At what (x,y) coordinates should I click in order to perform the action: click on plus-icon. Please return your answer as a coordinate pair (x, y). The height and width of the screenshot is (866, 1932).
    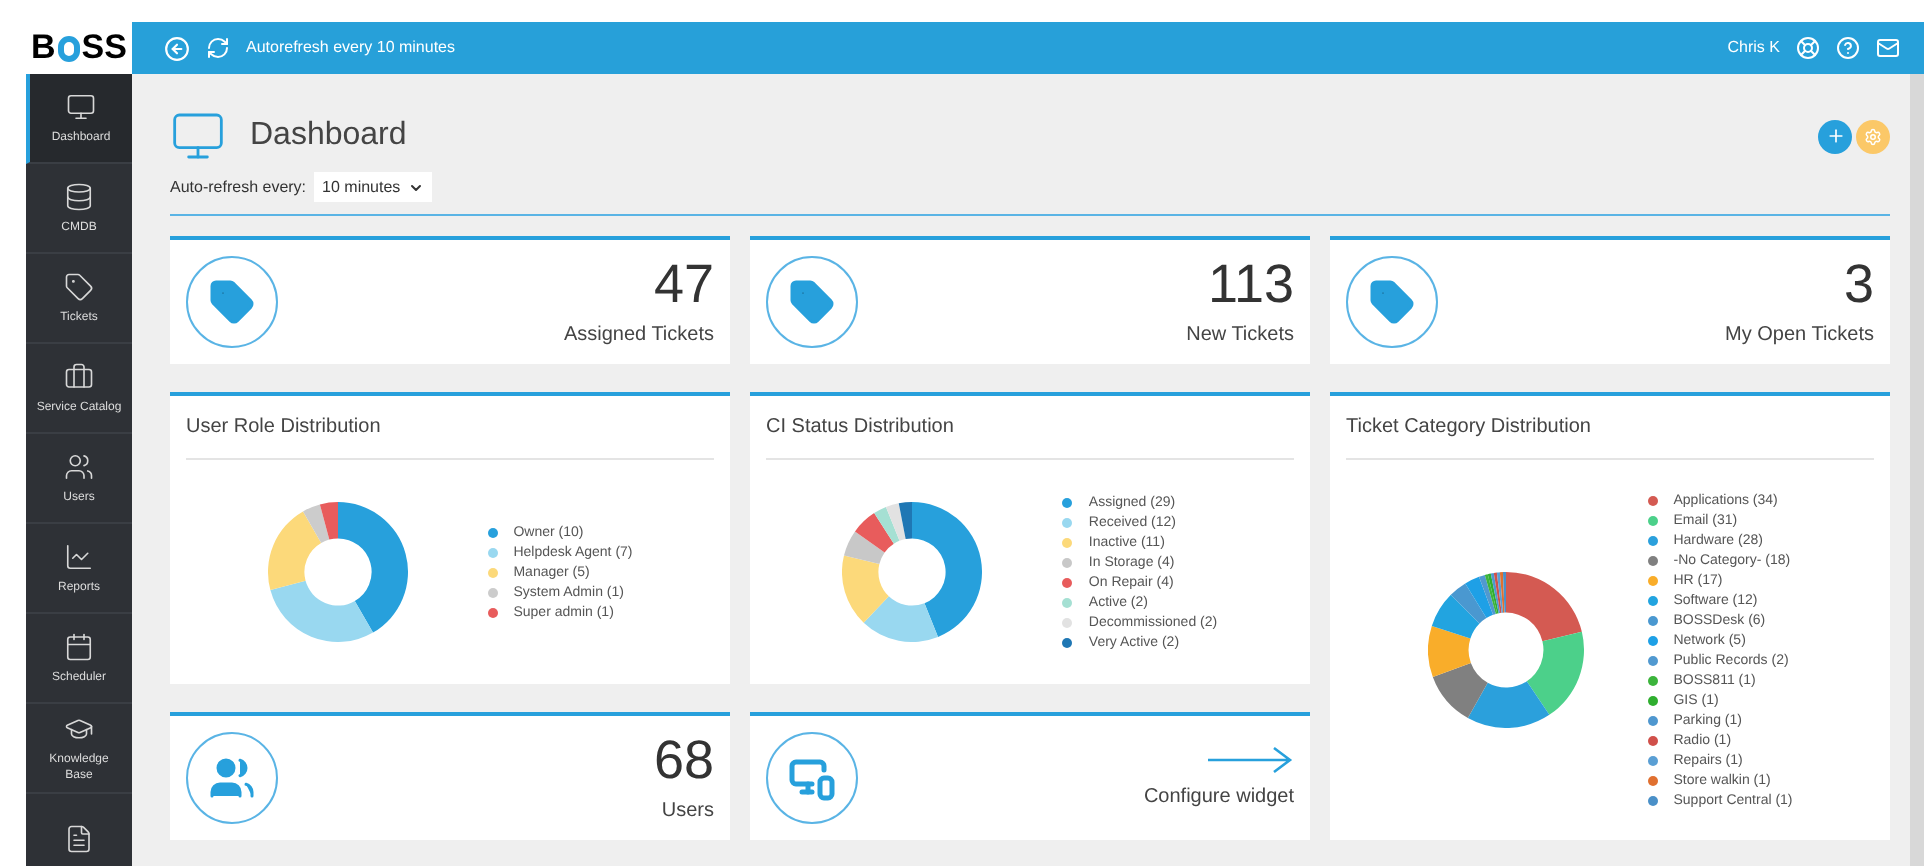
    Looking at the image, I should click on (1835, 136).